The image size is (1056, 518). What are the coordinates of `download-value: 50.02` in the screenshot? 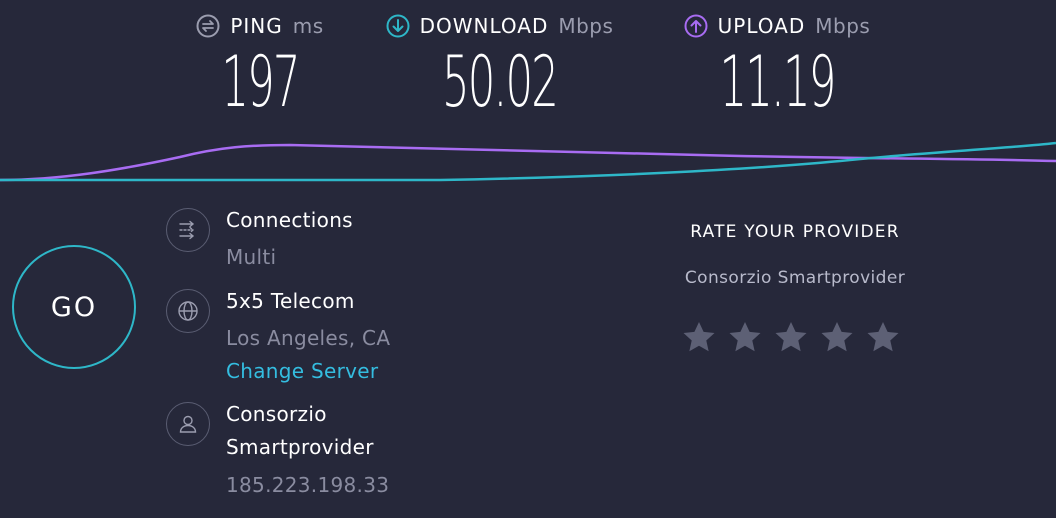 It's located at (500, 82).